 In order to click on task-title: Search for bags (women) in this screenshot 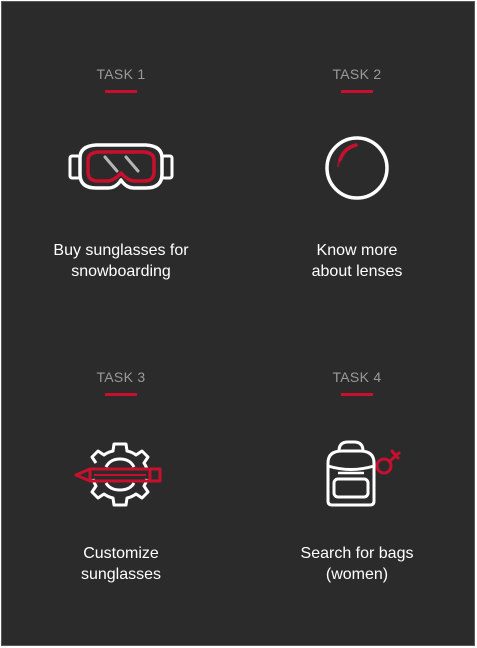, I will do `click(357, 564)`.